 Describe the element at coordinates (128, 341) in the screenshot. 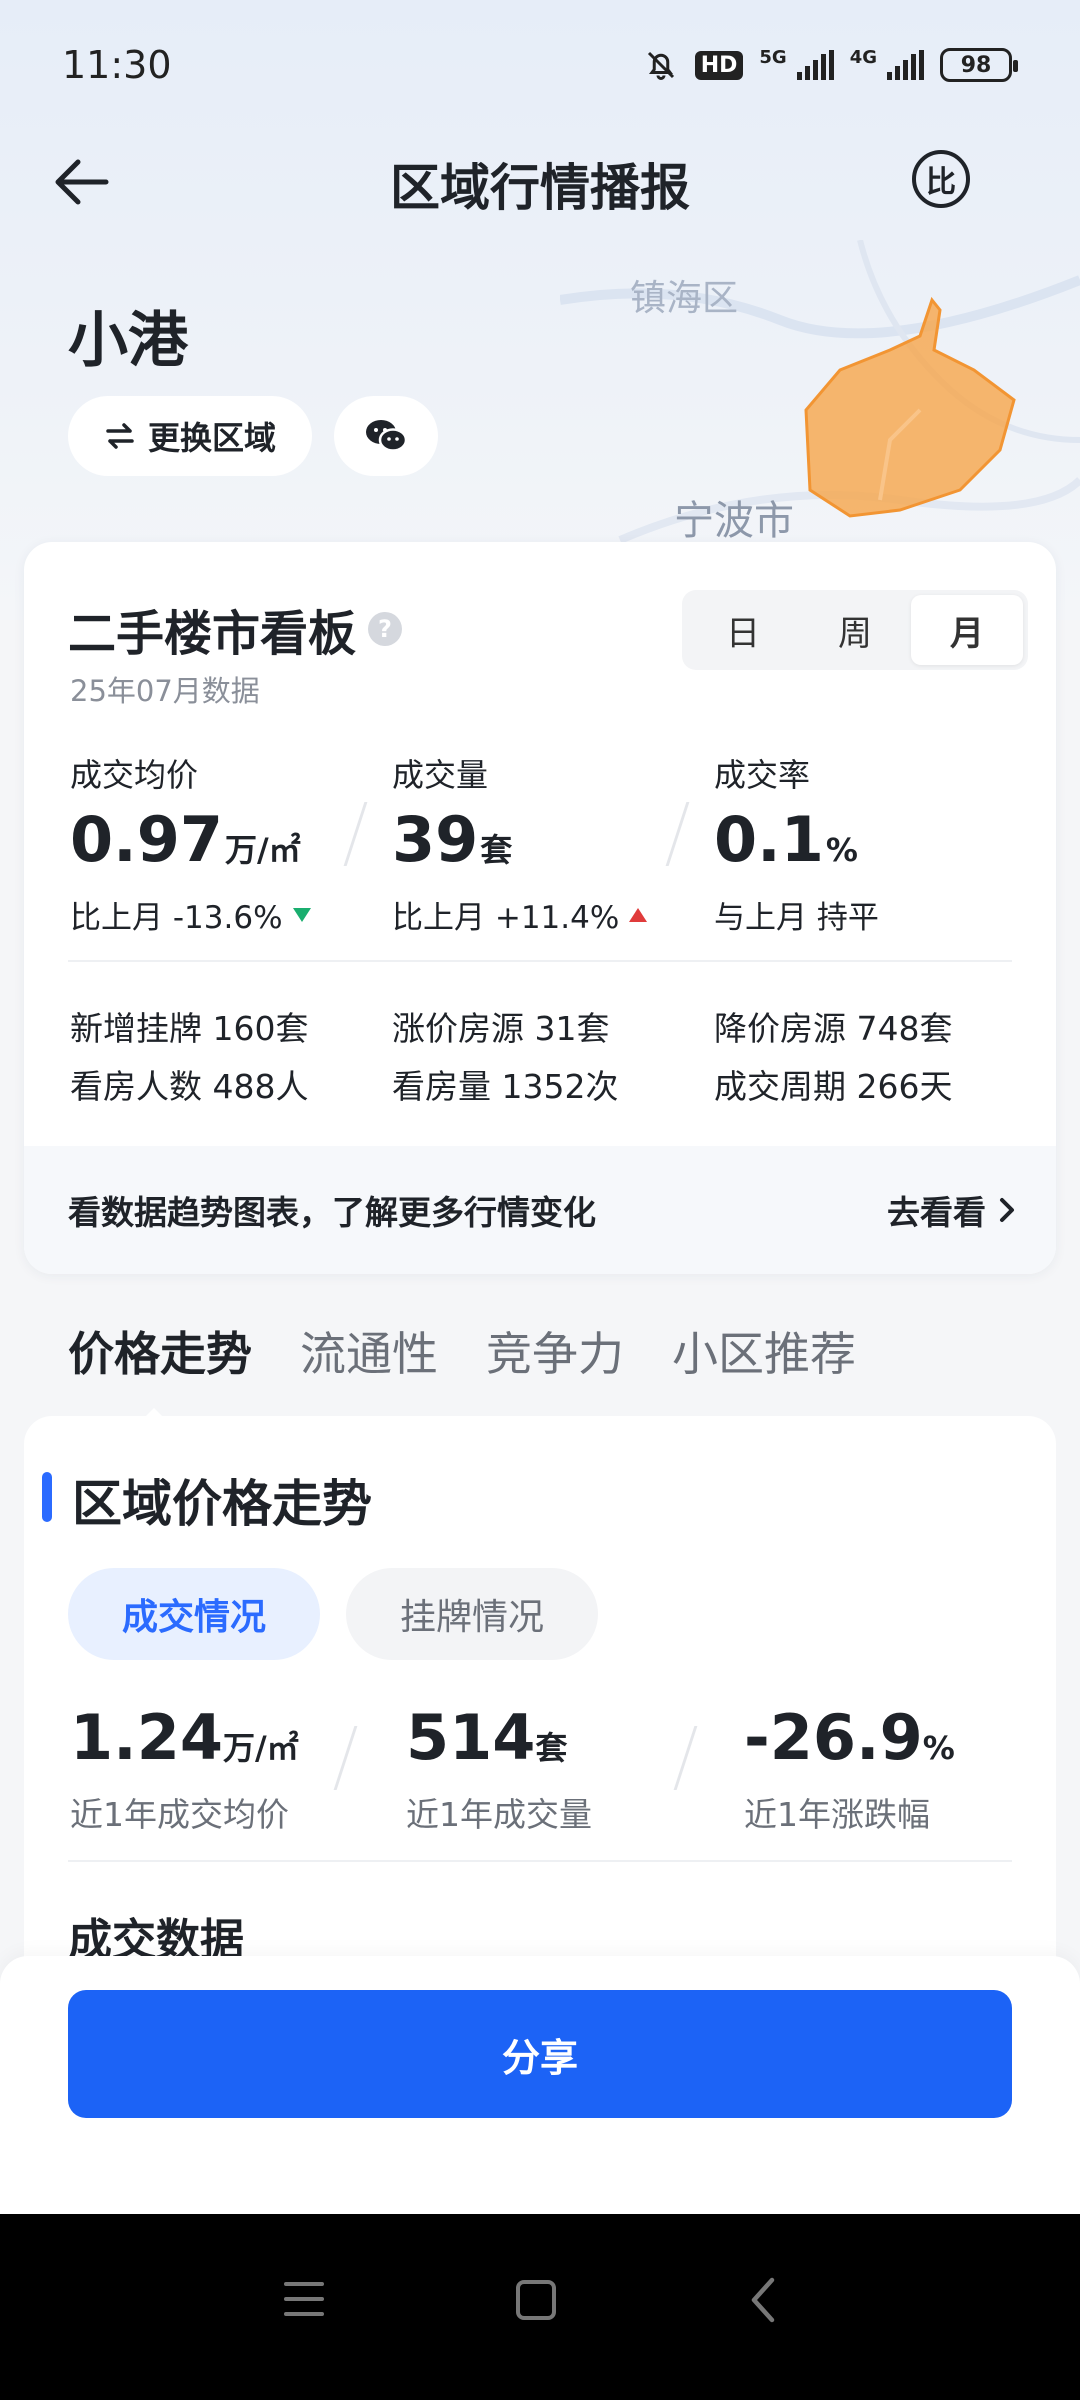

I see `area-name: 小港` at that location.